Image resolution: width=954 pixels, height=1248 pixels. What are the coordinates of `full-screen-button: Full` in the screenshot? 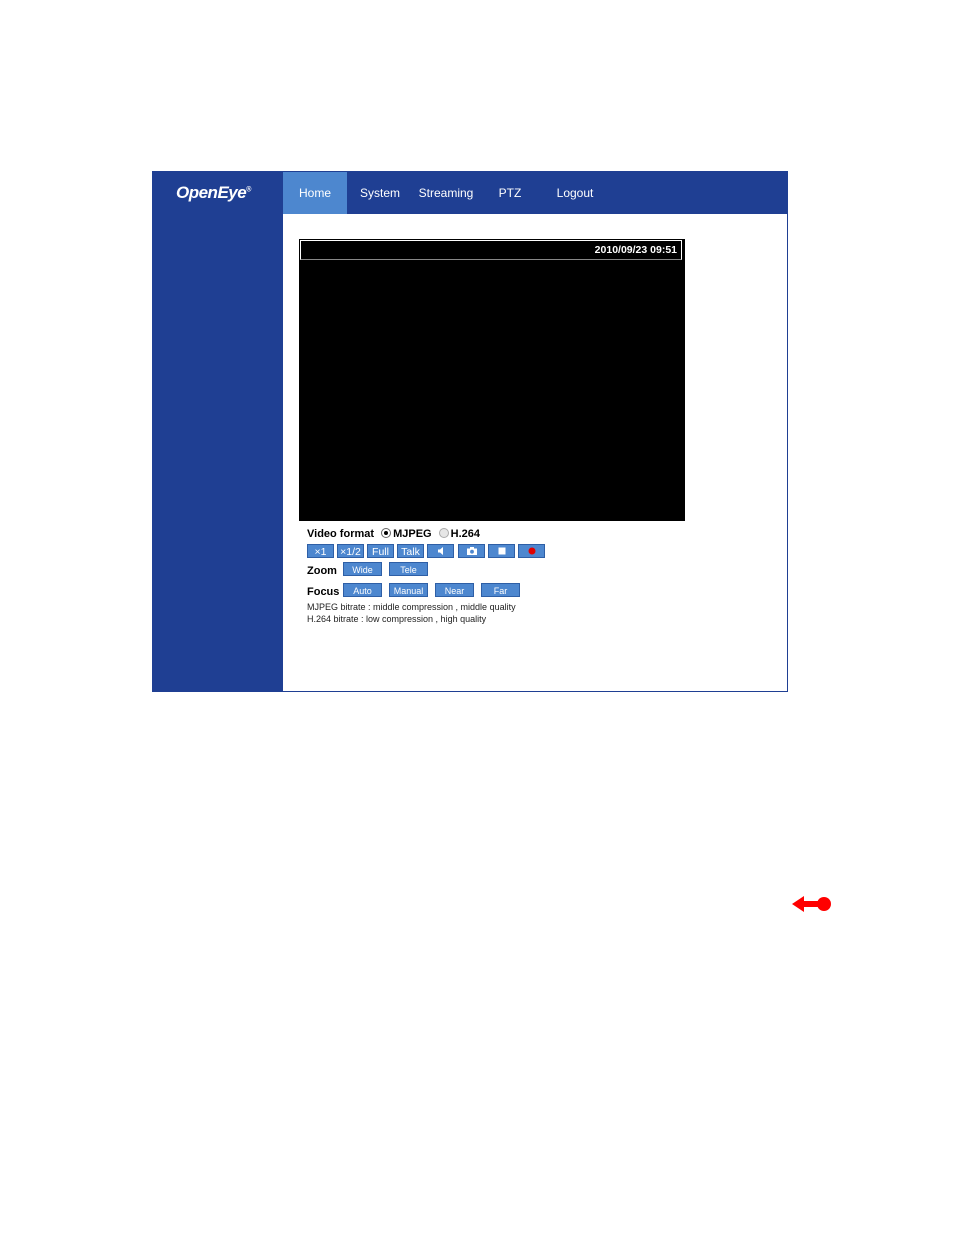 It's located at (380, 551).